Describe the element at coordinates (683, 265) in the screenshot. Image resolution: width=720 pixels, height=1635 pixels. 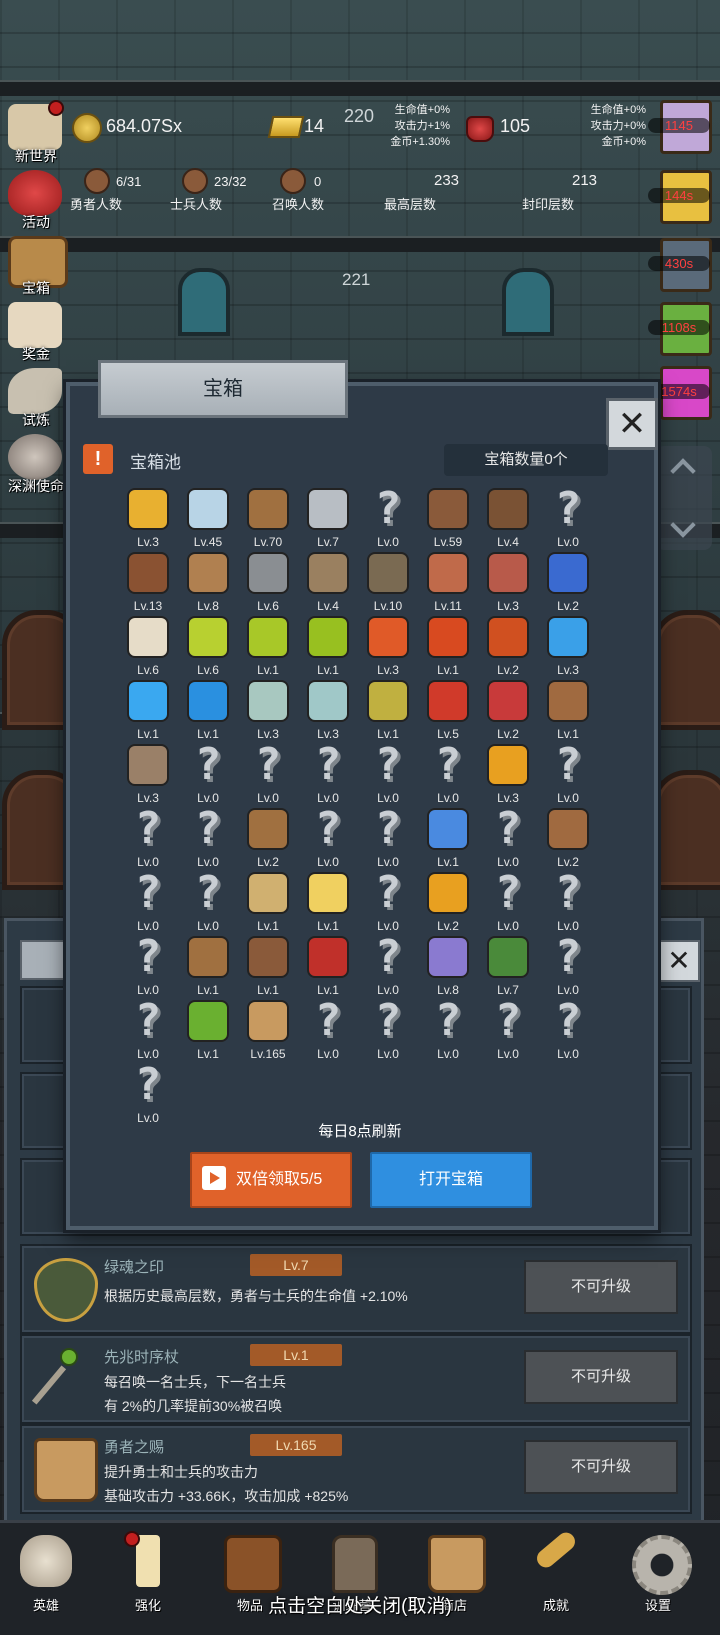
I see `right-event-3: 430s` at that location.